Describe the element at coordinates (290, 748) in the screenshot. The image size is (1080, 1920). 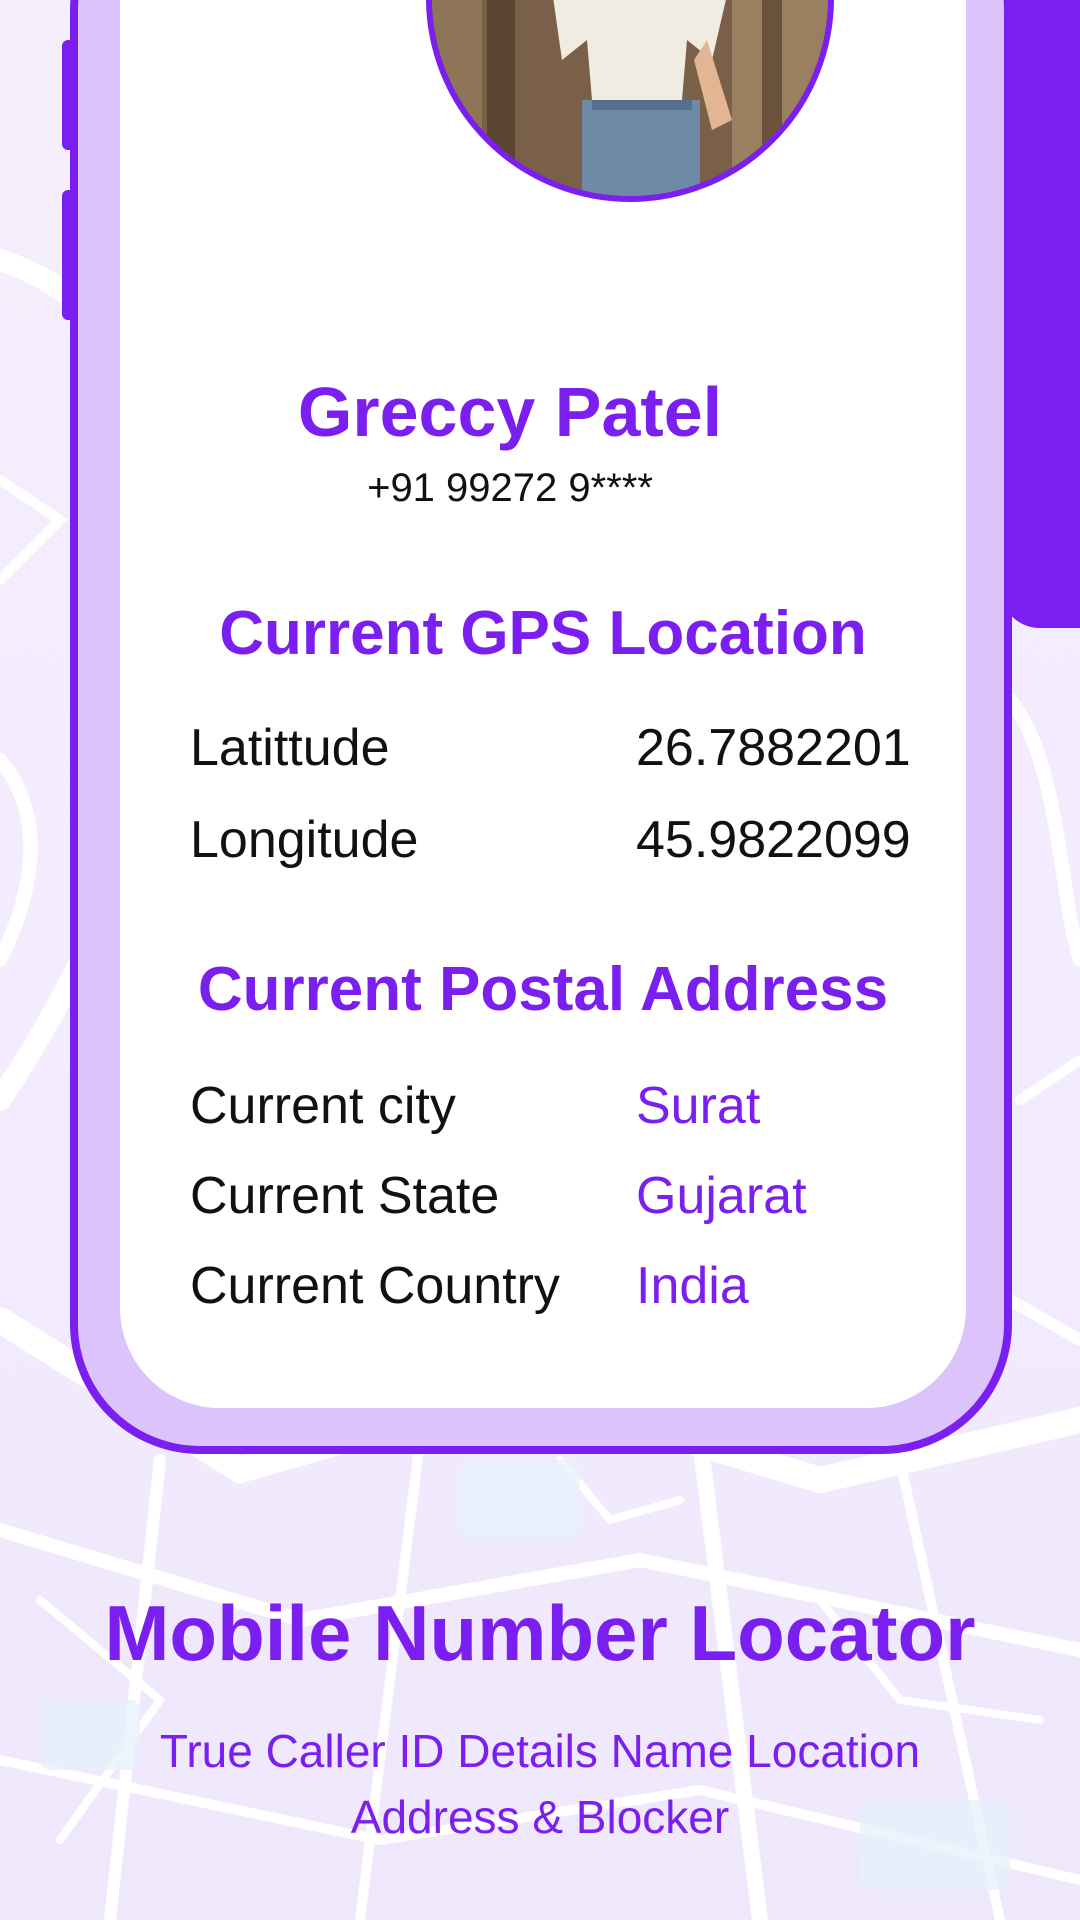
I see `latitude-label: Latittude` at that location.